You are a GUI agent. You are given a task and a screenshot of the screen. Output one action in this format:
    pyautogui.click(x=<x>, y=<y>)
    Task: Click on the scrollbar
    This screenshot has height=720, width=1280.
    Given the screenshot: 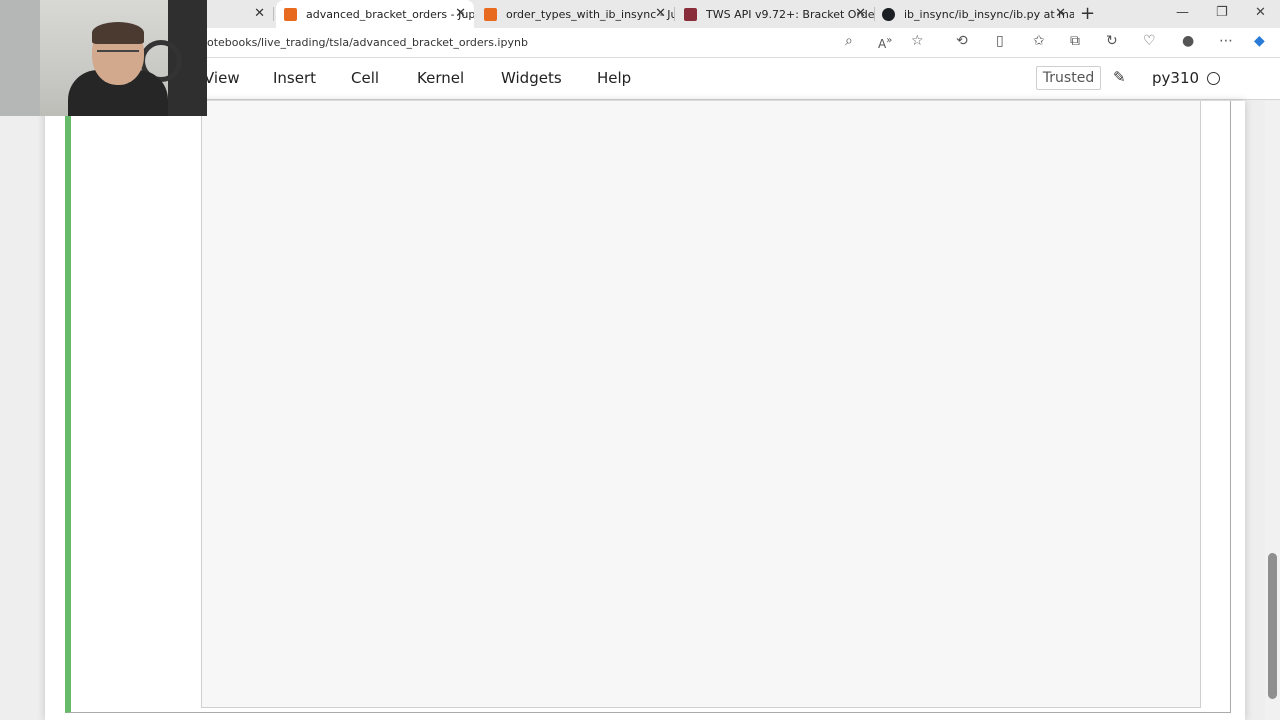 What is the action you would take?
    pyautogui.click(x=1272, y=410)
    